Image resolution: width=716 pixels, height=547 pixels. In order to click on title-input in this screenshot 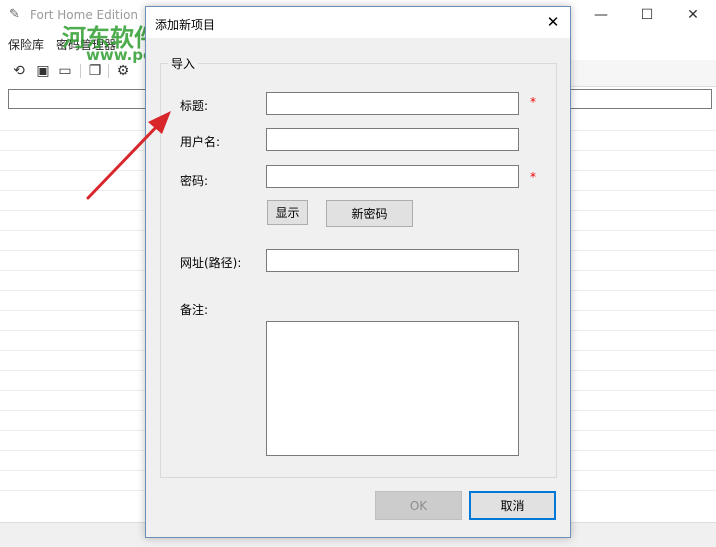, I will do `click(392, 103)`.